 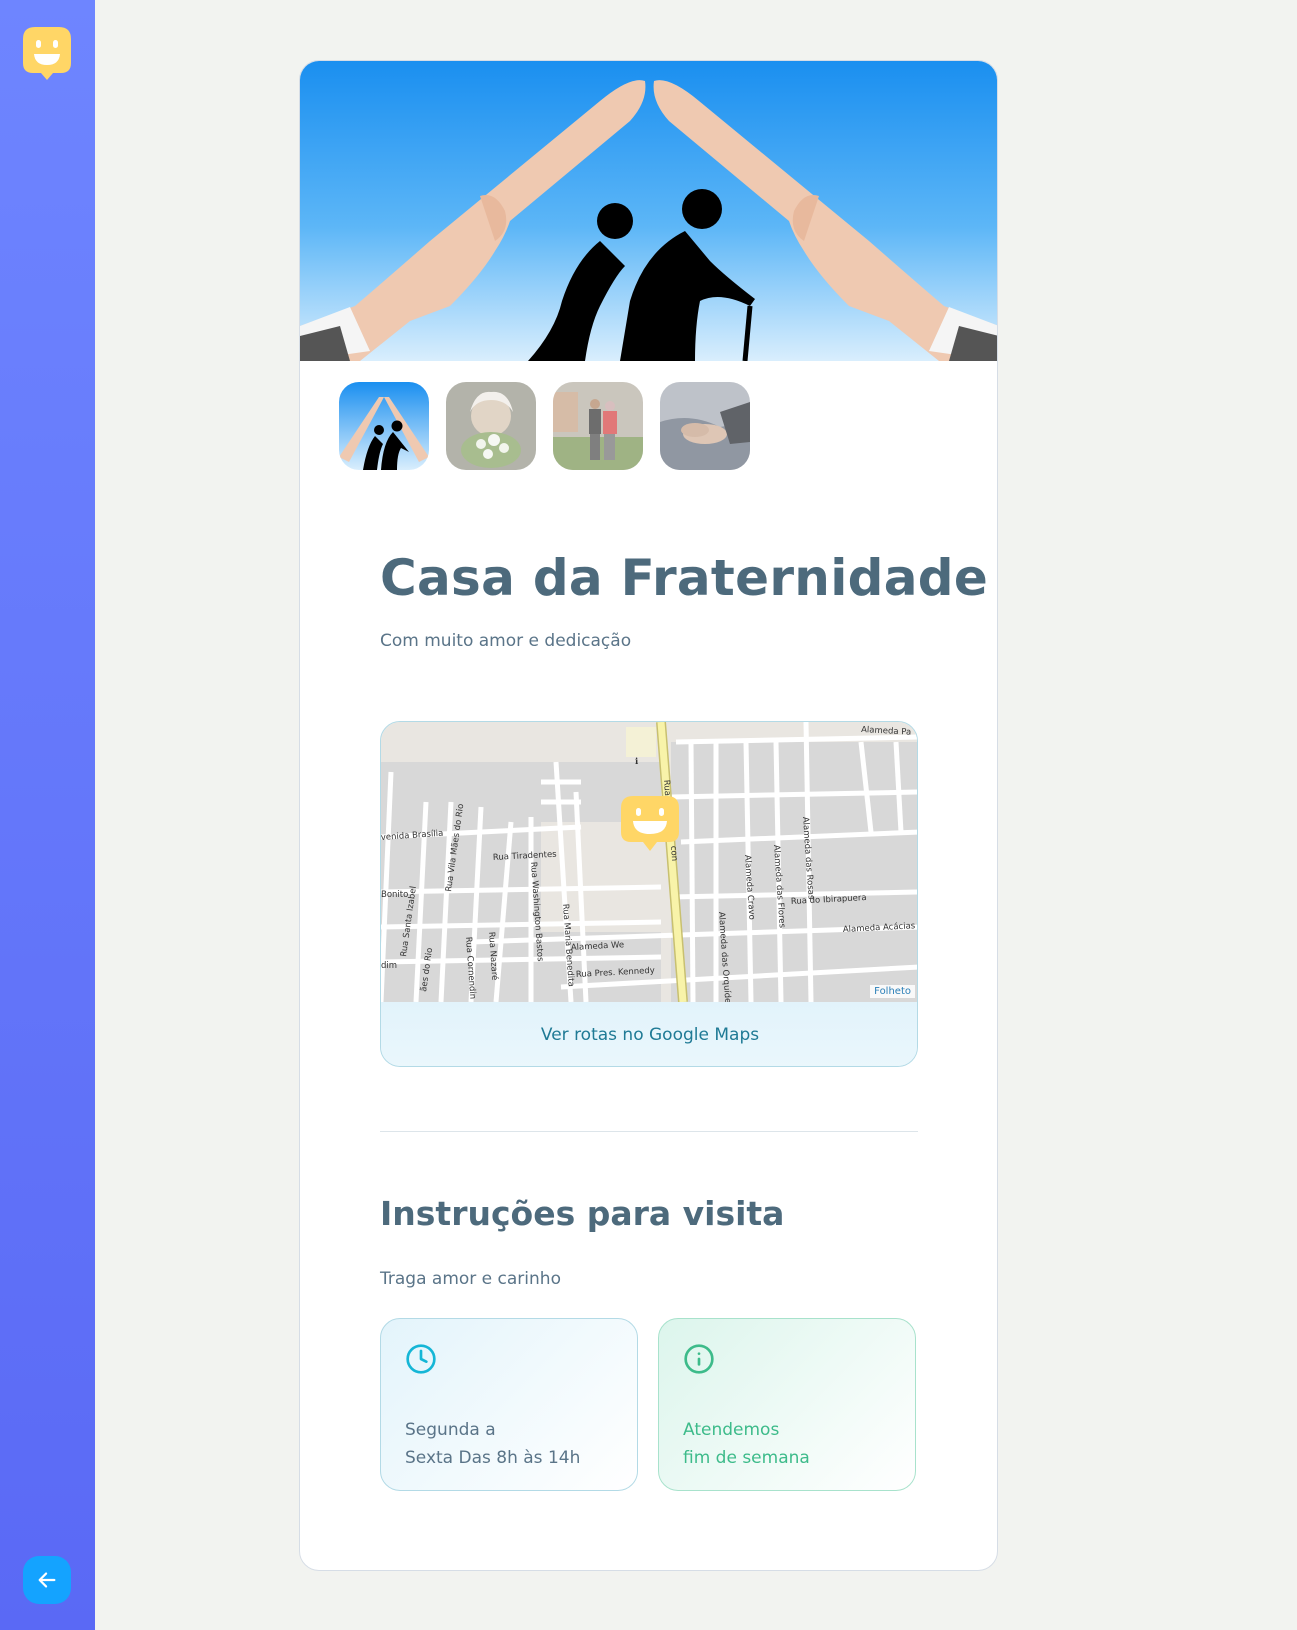 I want to click on clock-icon, so click(x=421, y=1359).